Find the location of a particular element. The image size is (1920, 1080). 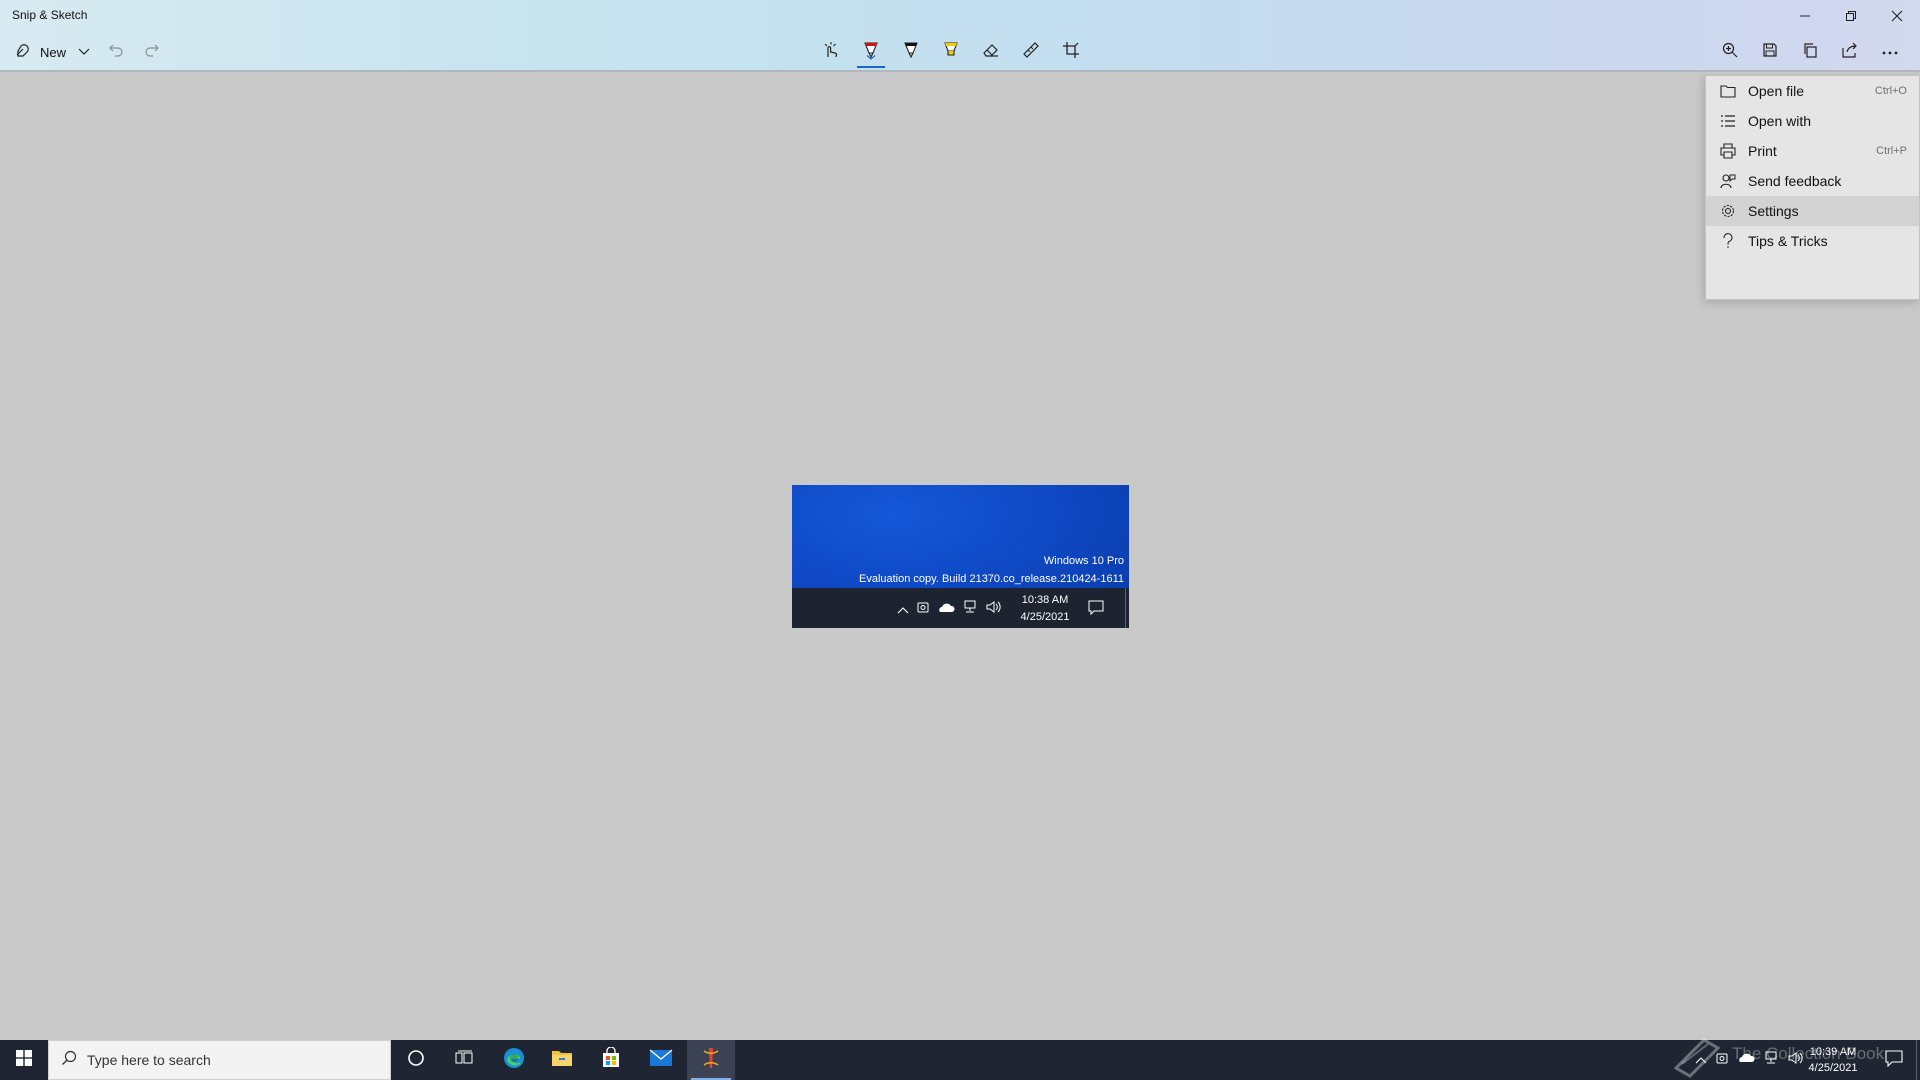

highlighter-tool is located at coordinates (951, 52).